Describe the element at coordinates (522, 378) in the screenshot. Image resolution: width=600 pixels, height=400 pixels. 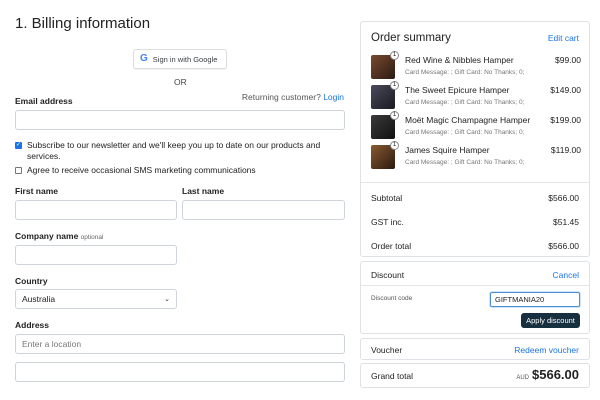
I see `currency-code: AUD` at that location.